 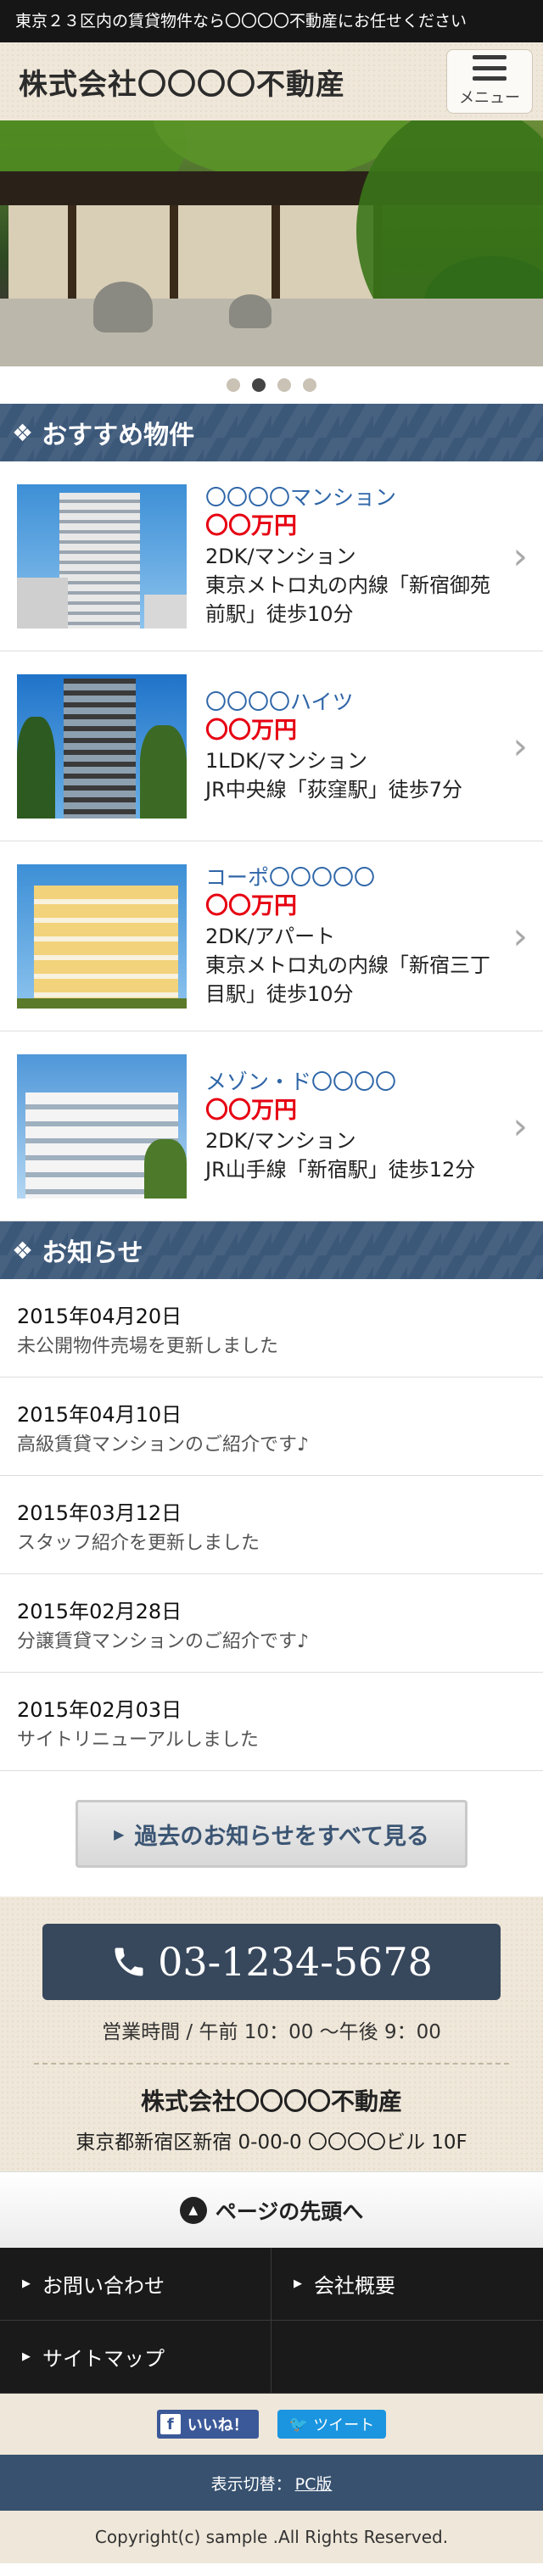 I want to click on more-news-button: ▶ 過去のお知らせをすべて見る, so click(x=271, y=1834).